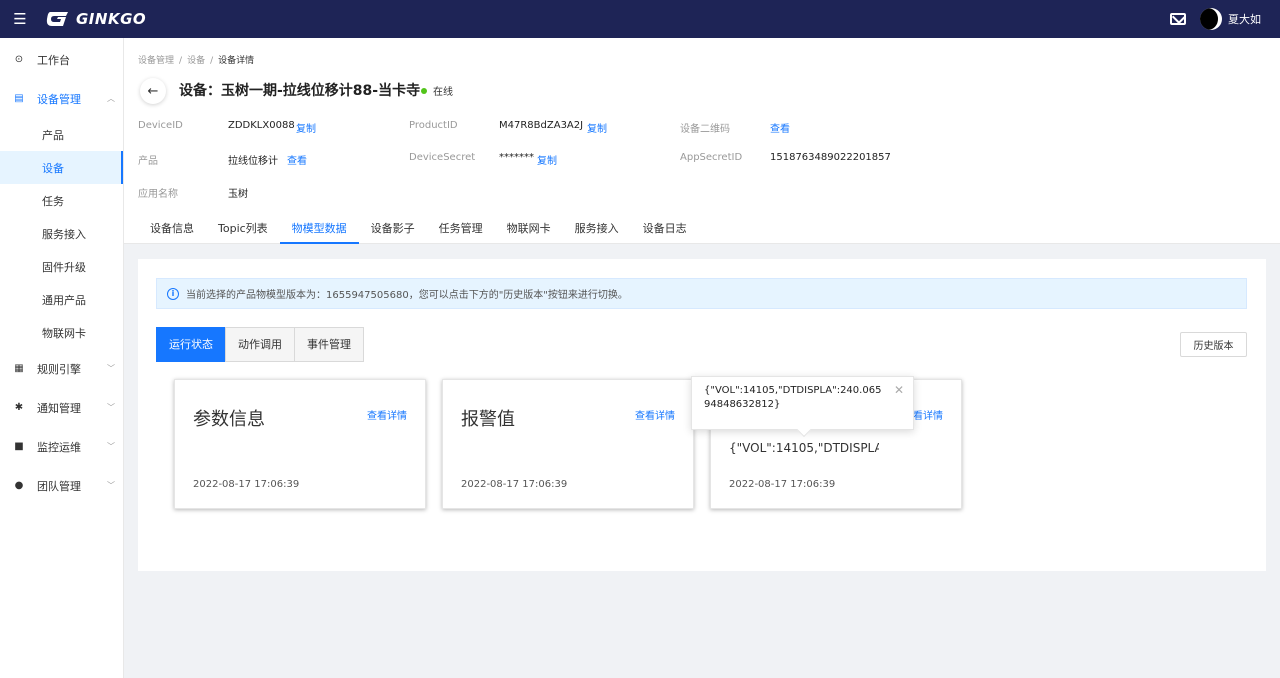  Describe the element at coordinates (597, 228) in the screenshot. I see `tab-service-access: 服务接入` at that location.